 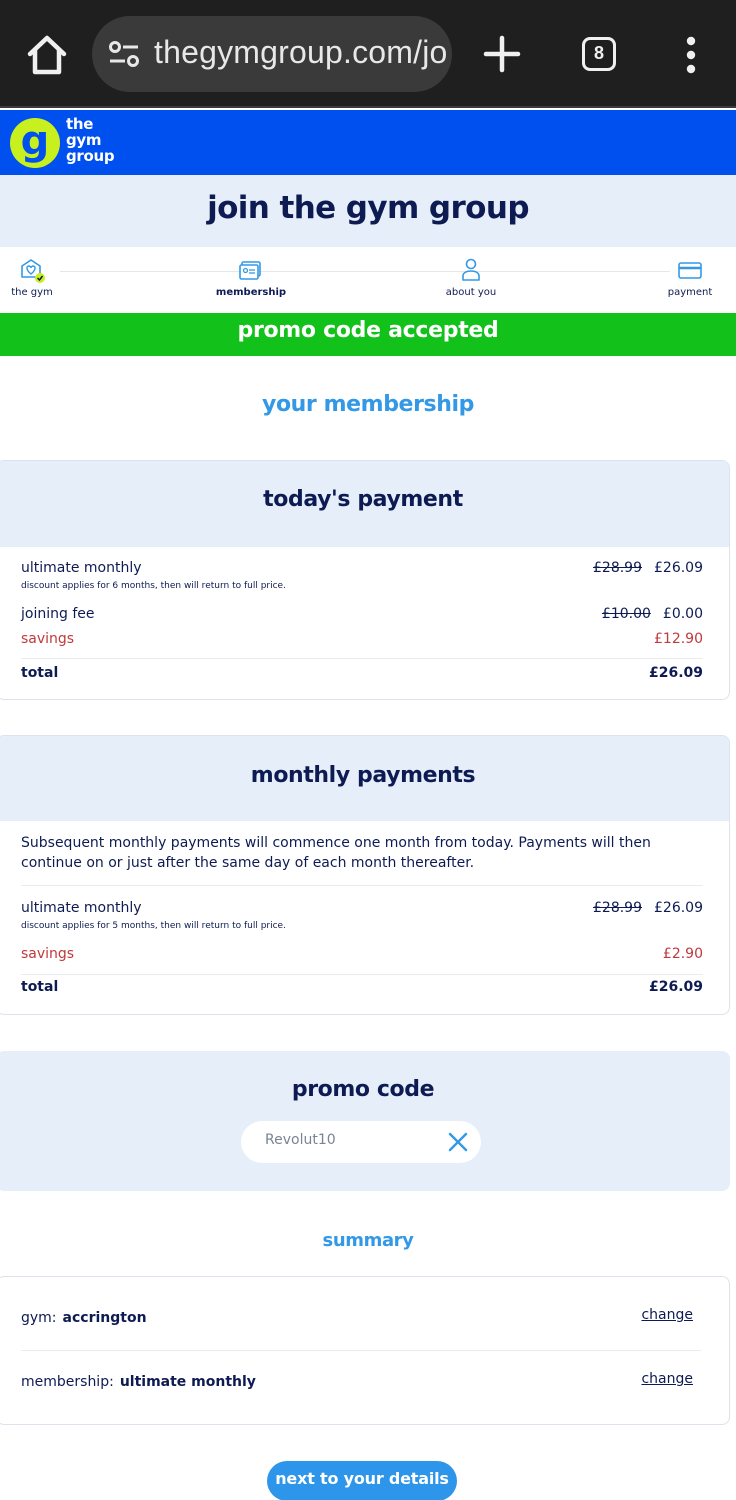 What do you see at coordinates (690, 292) in the screenshot?
I see `step-label: payment` at bounding box center [690, 292].